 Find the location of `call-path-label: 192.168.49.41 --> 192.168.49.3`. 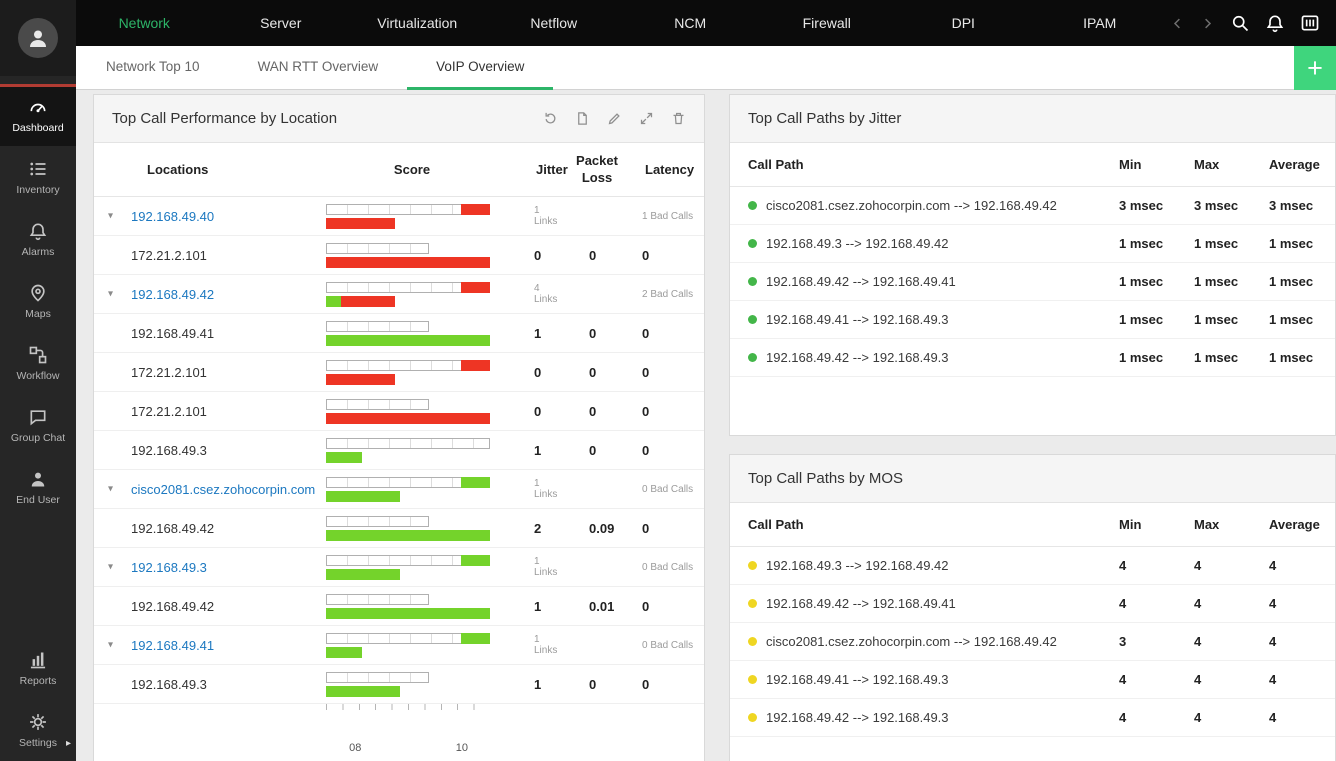

call-path-label: 192.168.49.41 --> 192.168.49.3 is located at coordinates (857, 679).